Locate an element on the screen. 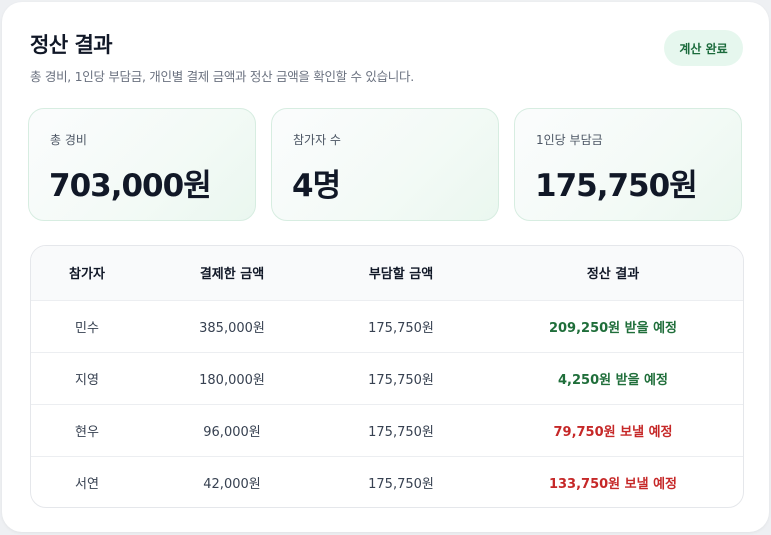 This screenshot has height=535, width=771. paid-amount: 96,000원 is located at coordinates (232, 432).